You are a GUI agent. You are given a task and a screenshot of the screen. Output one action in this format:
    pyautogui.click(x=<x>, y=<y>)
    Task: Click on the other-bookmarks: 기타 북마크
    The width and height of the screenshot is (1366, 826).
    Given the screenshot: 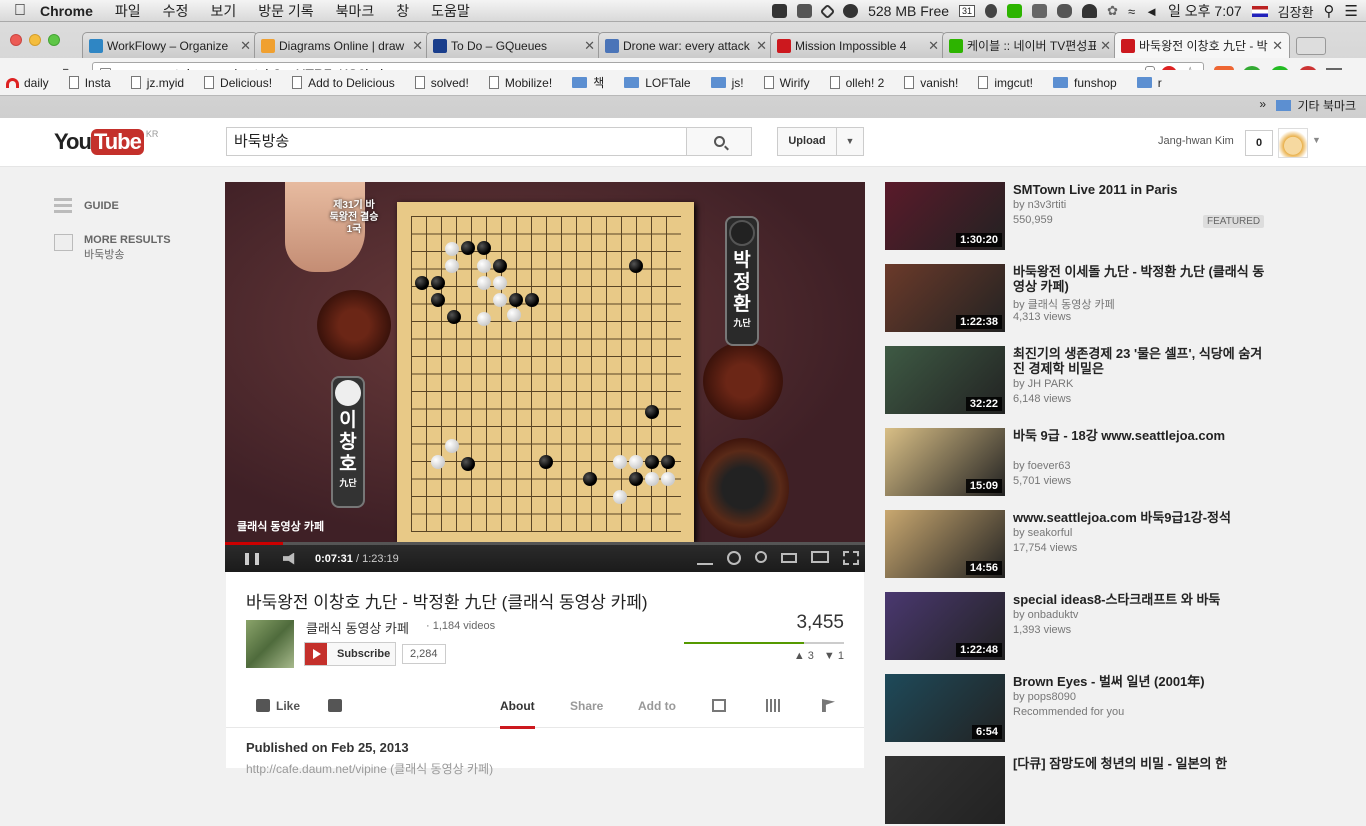 What is the action you would take?
    pyautogui.click(x=1316, y=105)
    